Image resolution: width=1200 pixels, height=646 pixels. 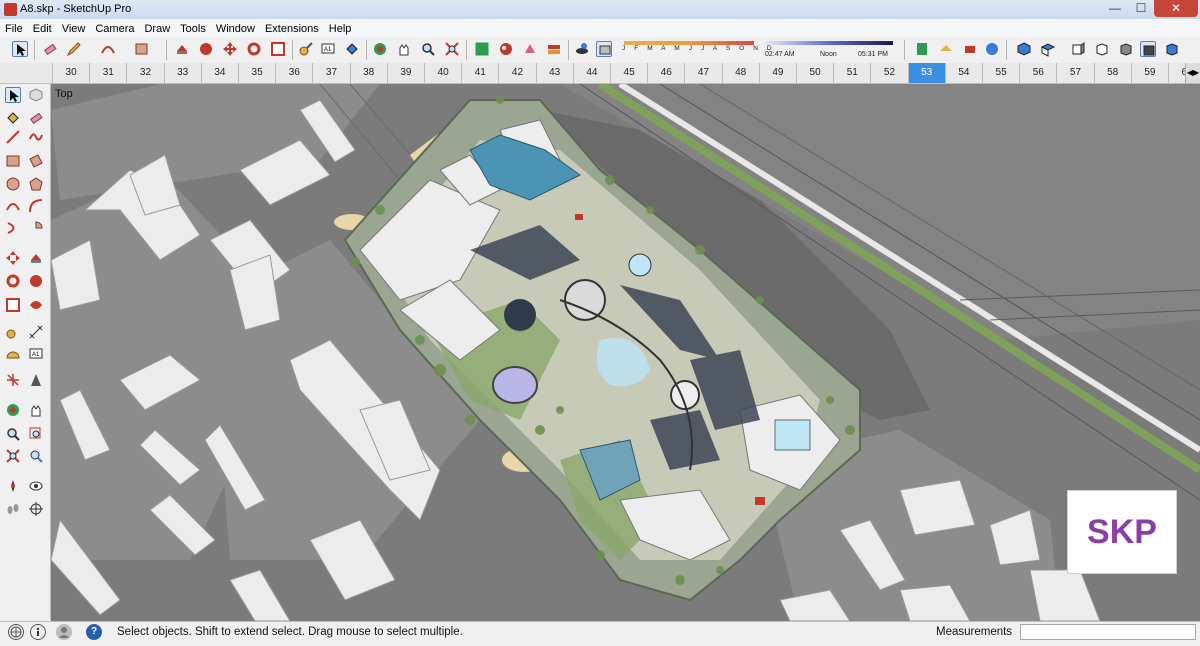 I want to click on pie-icon, so click(x=36, y=228).